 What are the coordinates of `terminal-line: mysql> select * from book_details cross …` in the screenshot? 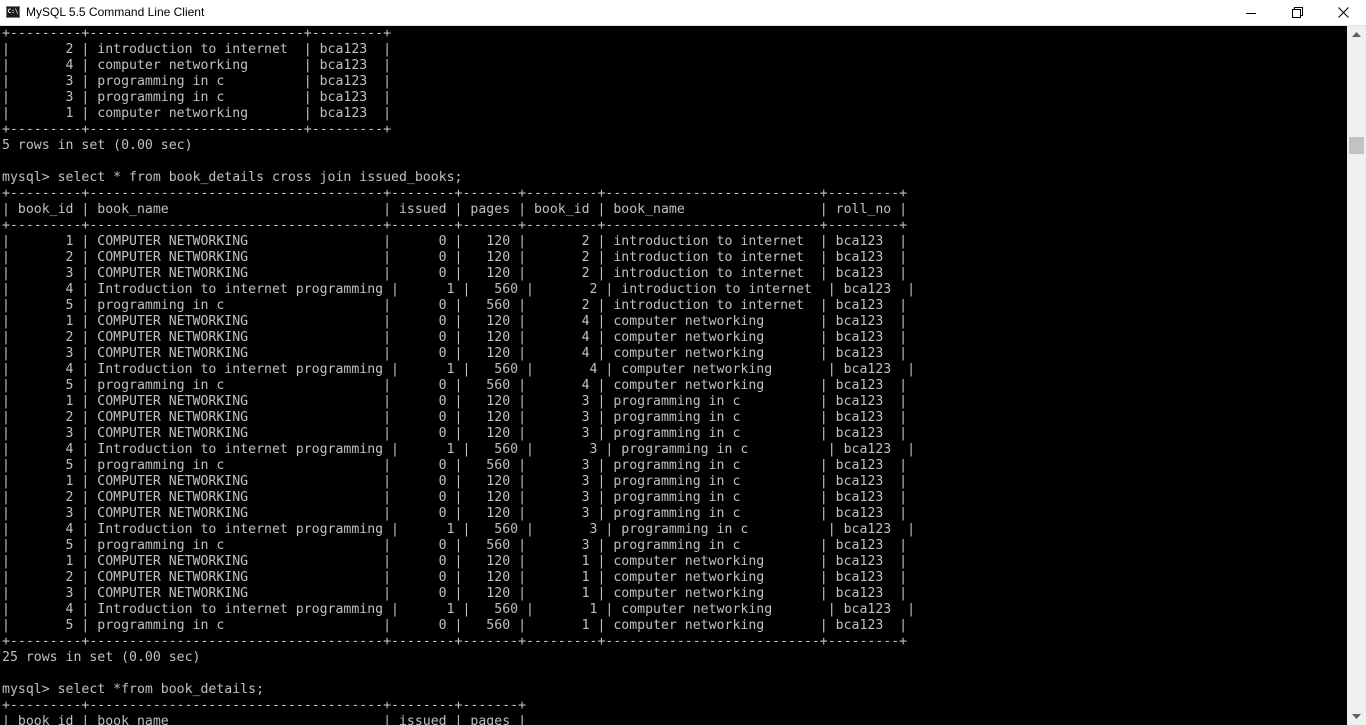 It's located at (232, 177).